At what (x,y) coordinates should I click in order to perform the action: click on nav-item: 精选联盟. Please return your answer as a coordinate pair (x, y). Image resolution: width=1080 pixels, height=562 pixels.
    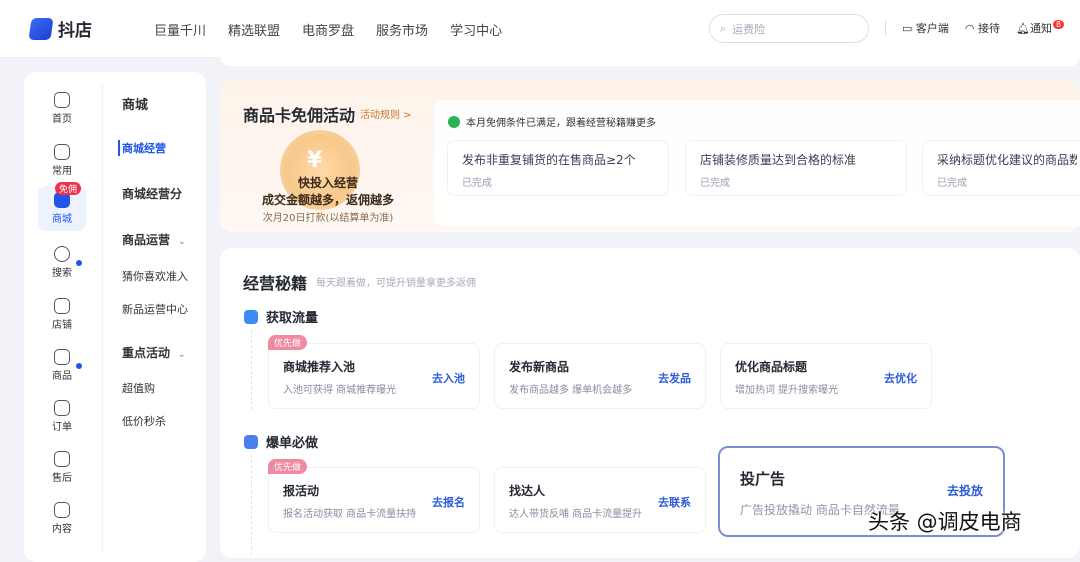
    Looking at the image, I should click on (254, 29).